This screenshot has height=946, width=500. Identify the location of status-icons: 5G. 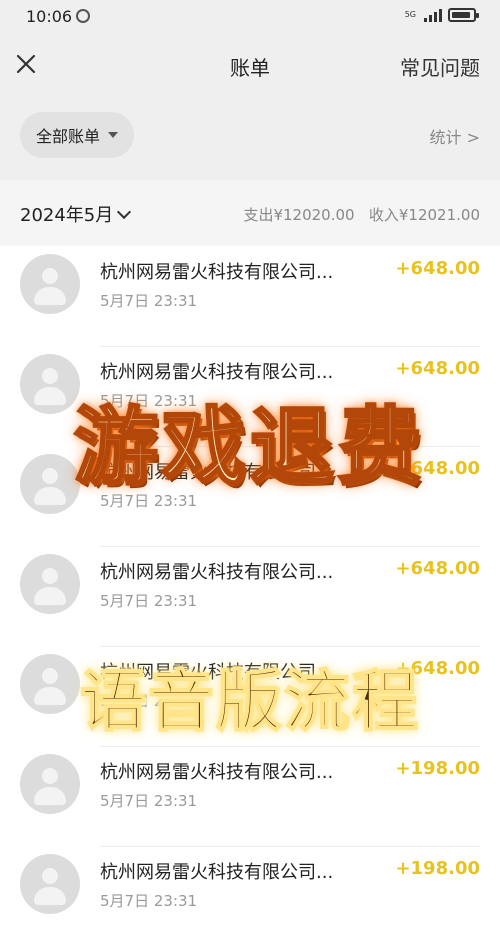
(441, 15).